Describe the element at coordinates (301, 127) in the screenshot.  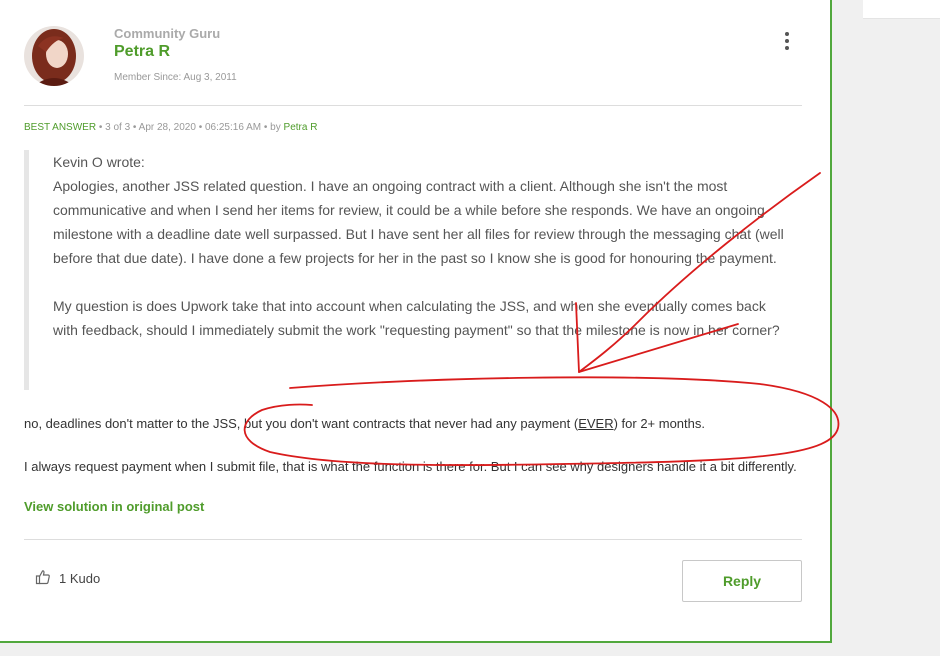
I see `post-meta-author-link: Petra R` at that location.